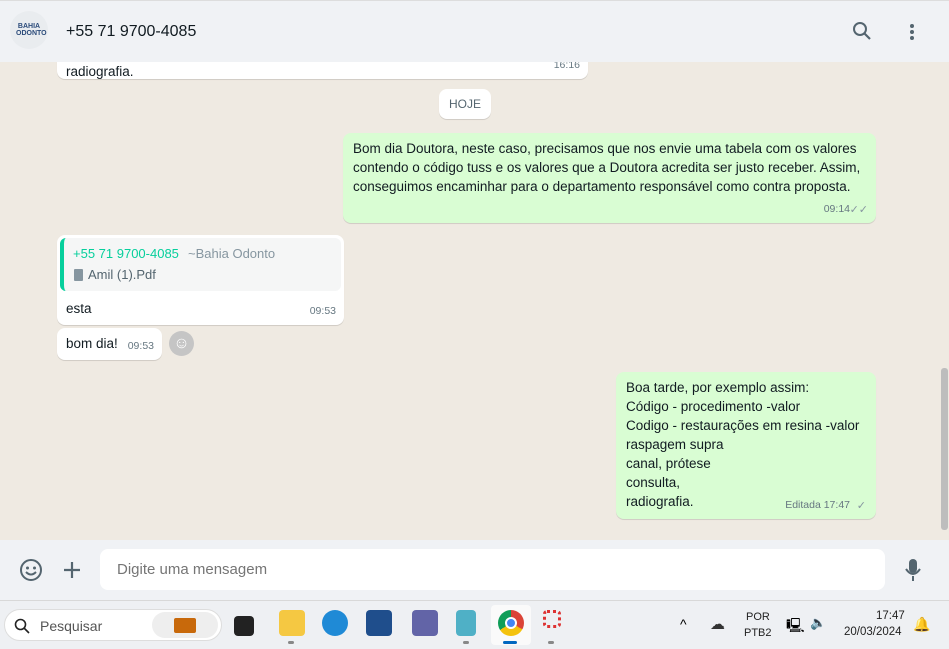  I want to click on notepad-icon, so click(466, 623).